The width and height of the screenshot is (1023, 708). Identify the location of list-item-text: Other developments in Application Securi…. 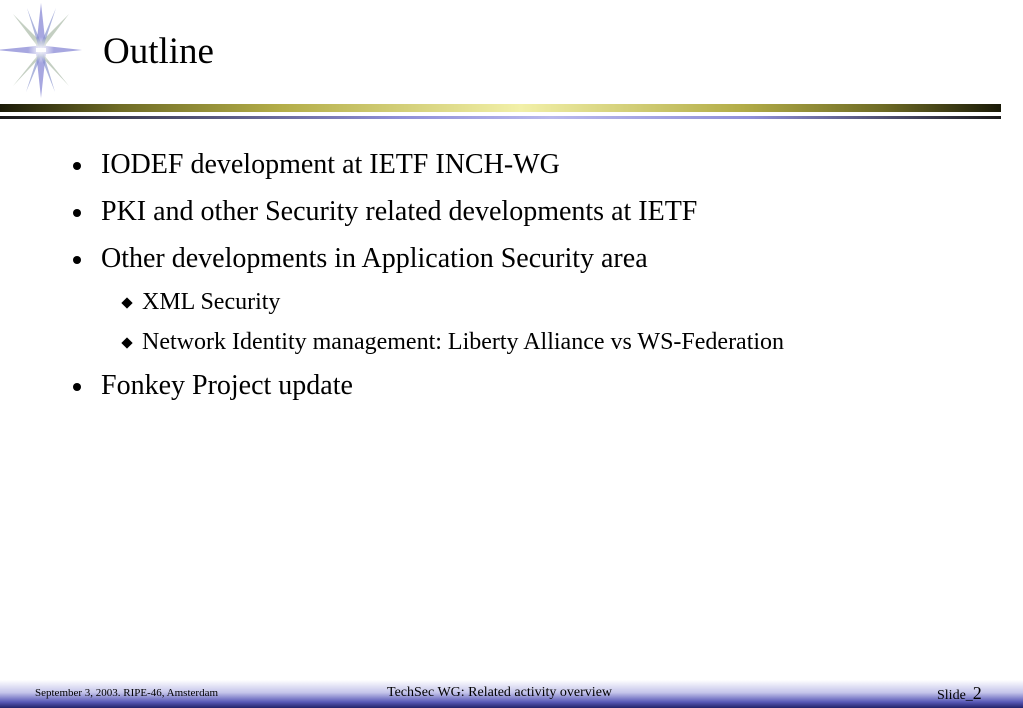
(374, 258).